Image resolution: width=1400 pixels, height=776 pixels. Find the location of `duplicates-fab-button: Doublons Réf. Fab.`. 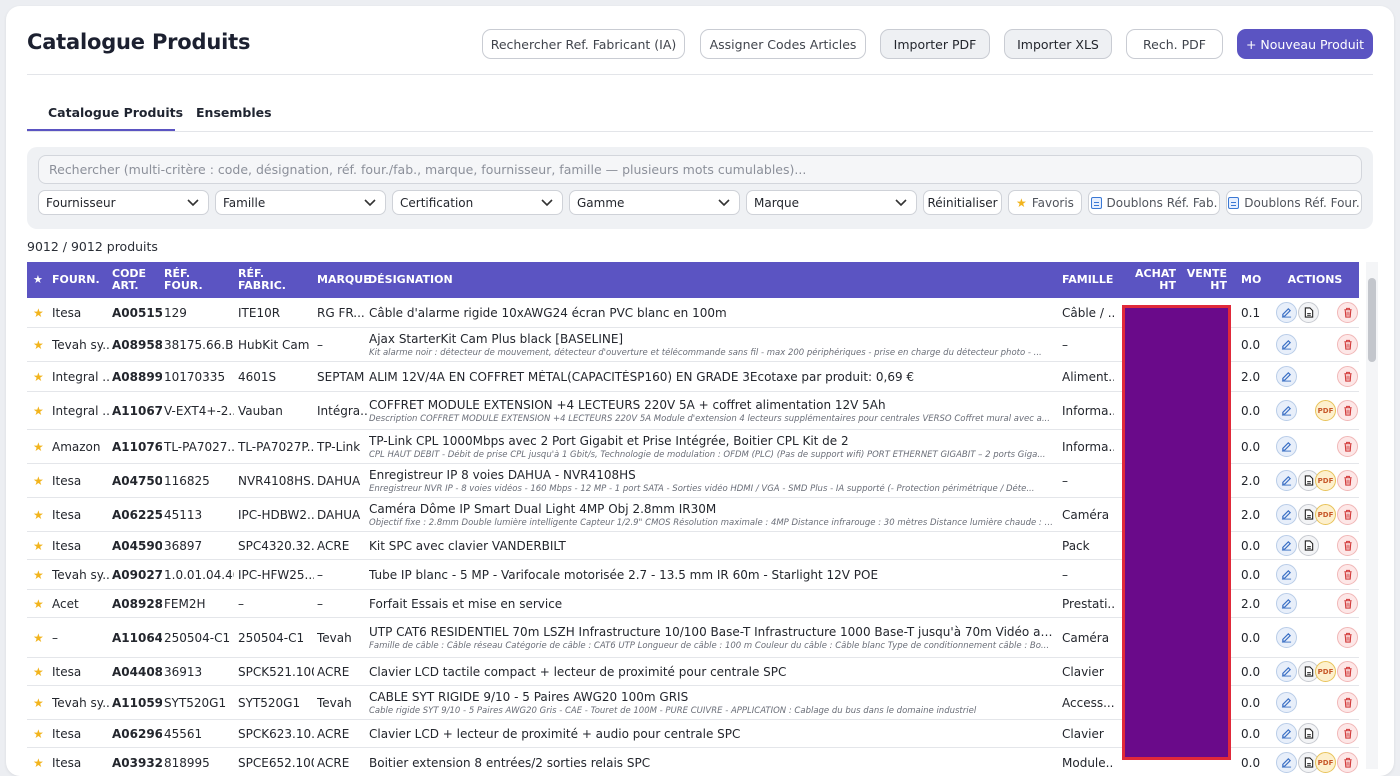

duplicates-fab-button: Doublons Réf. Fab. is located at coordinates (1154, 202).